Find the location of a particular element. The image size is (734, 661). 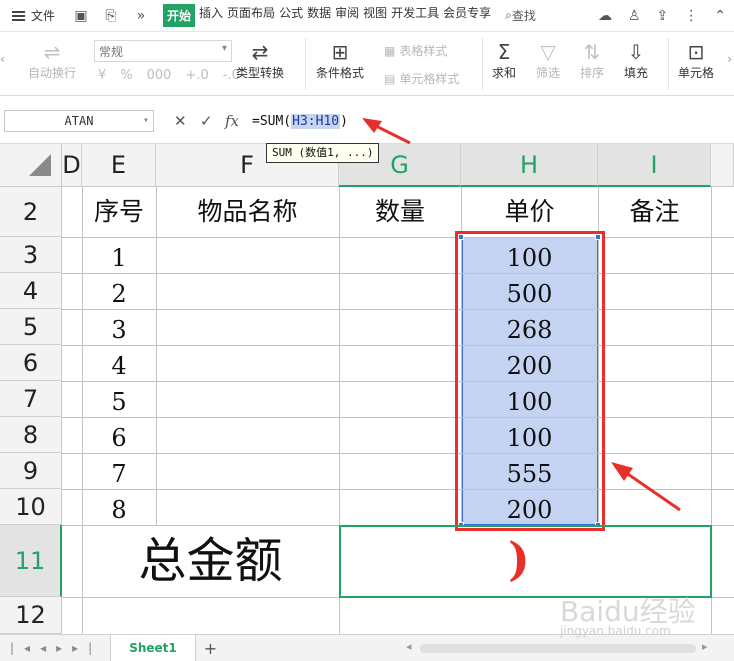

sigma-icon: Σ is located at coordinates (504, 52).